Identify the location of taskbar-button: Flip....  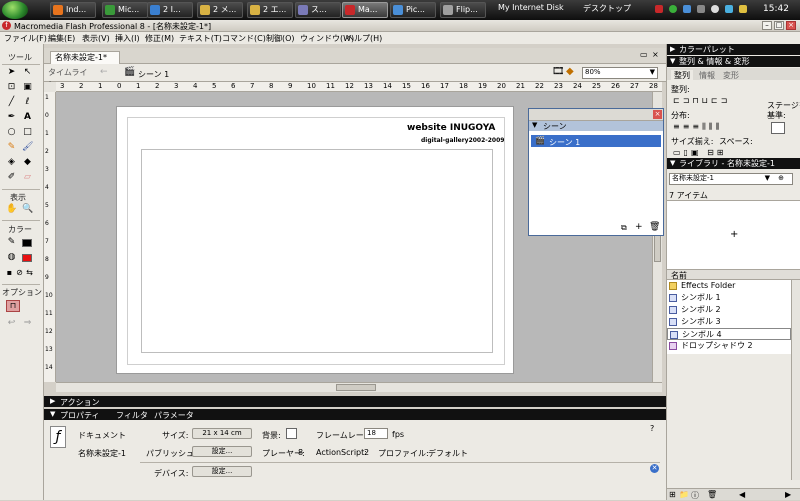
(463, 10).